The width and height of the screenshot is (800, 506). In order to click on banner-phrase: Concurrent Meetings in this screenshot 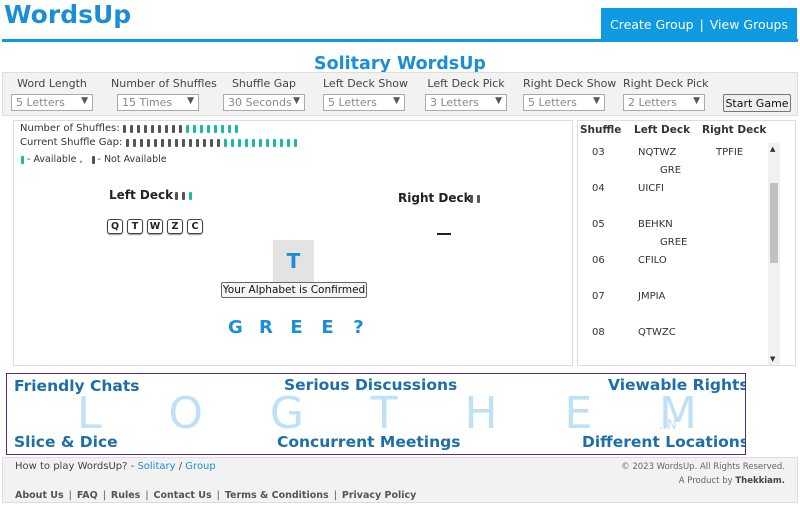, I will do `click(369, 442)`.